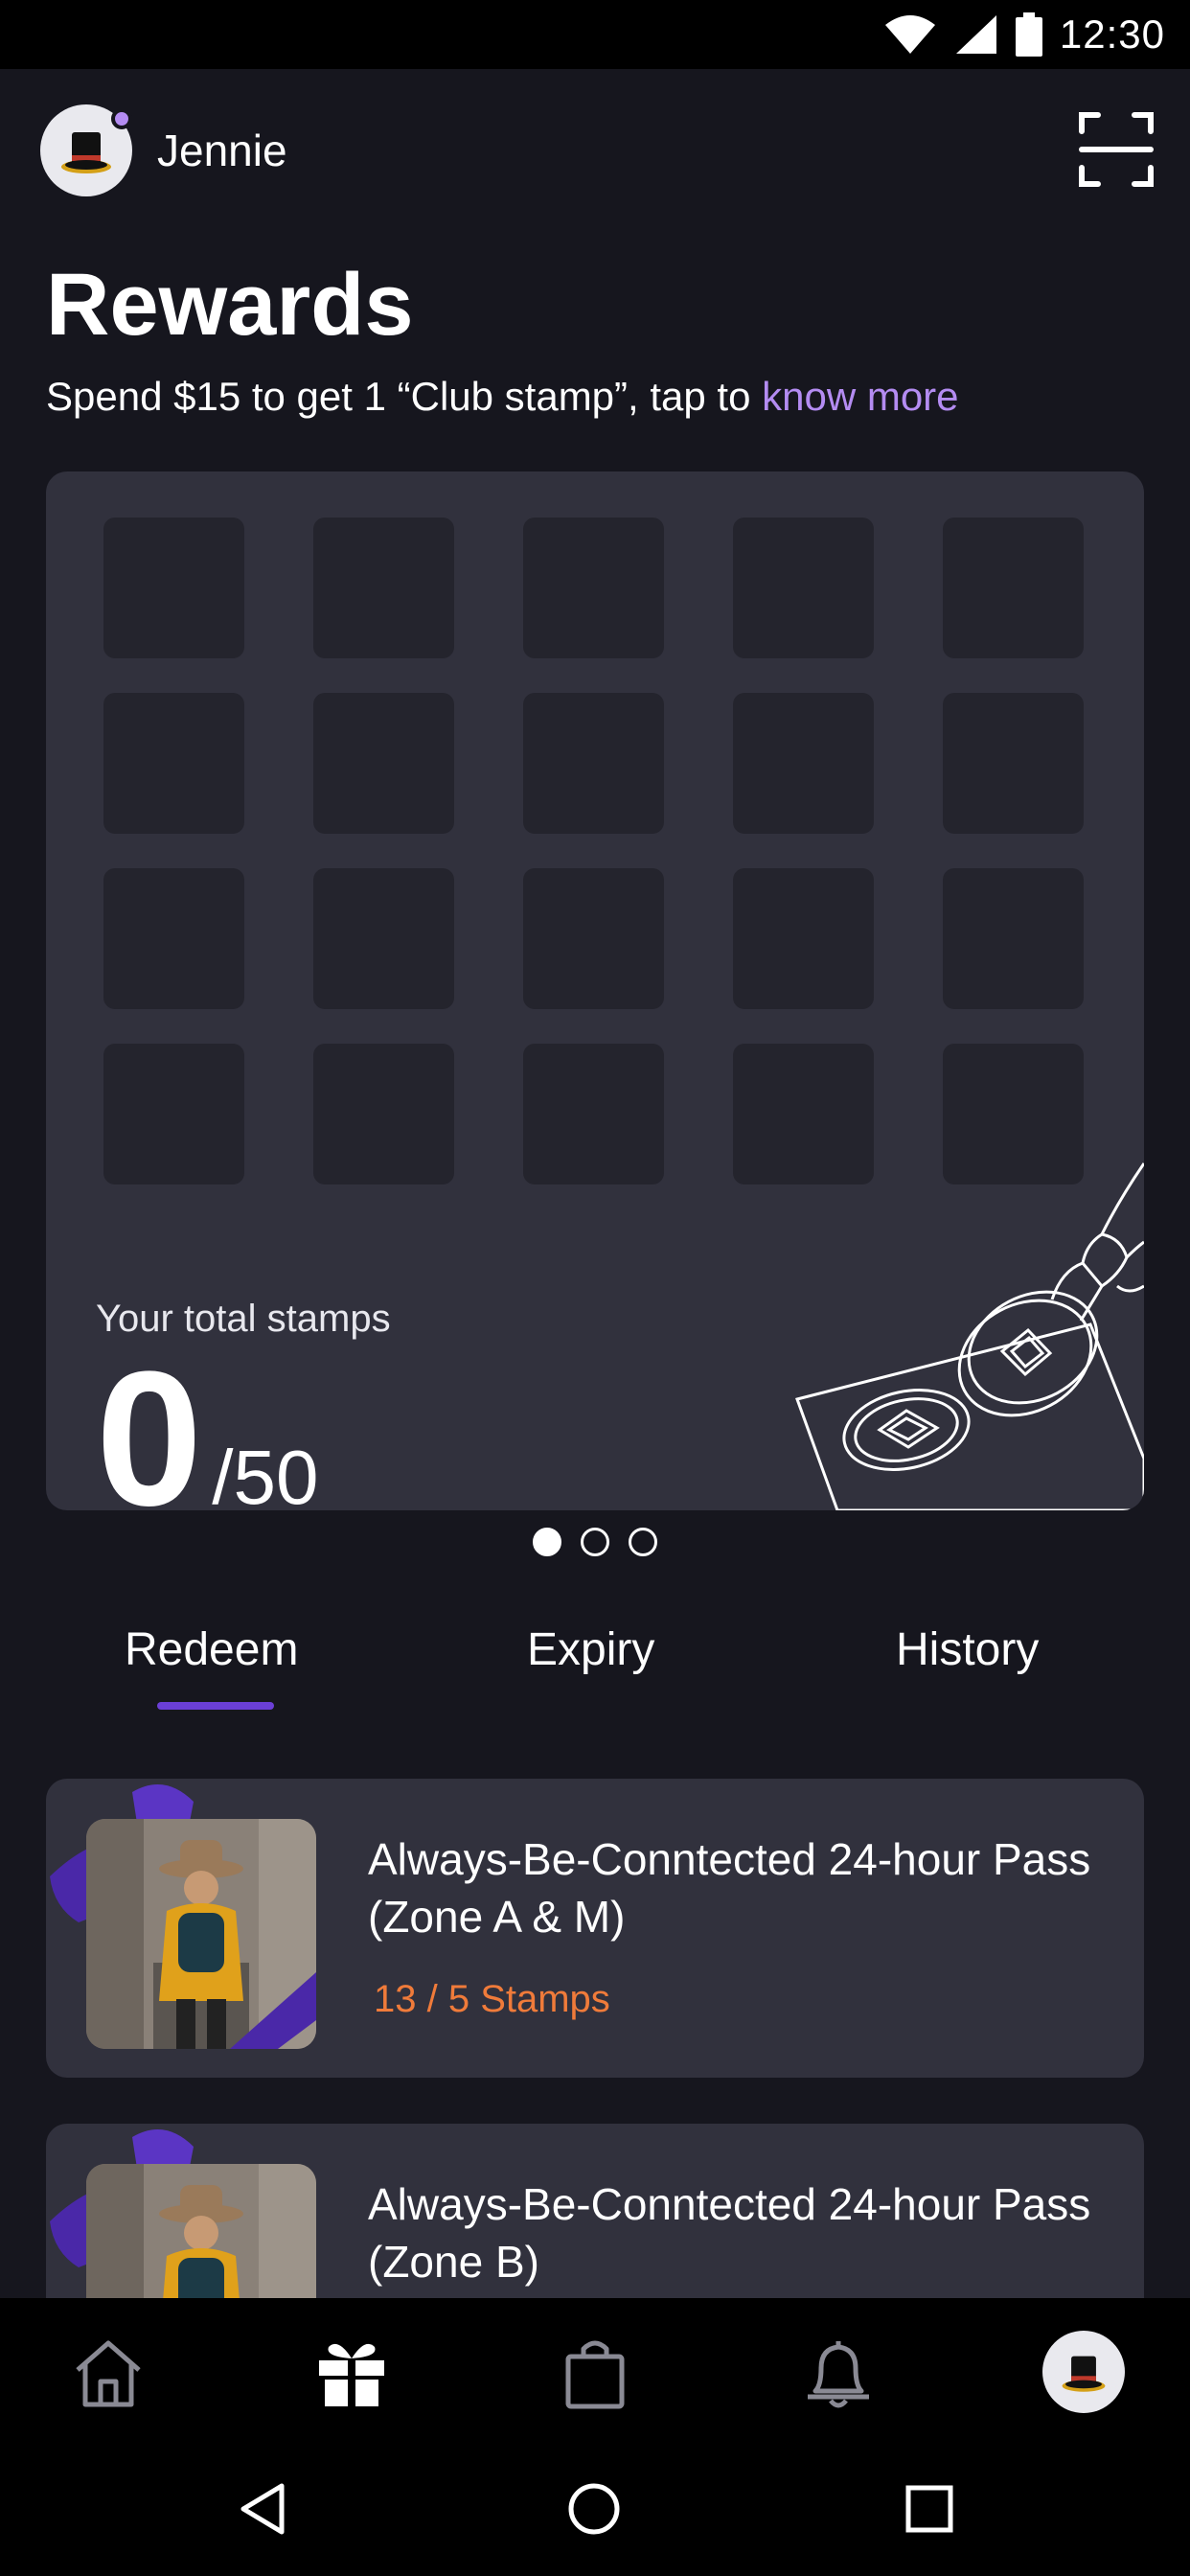 This screenshot has height=2576, width=1190. What do you see at coordinates (590, 1649) in the screenshot?
I see `tab-expiry: Expiry` at bounding box center [590, 1649].